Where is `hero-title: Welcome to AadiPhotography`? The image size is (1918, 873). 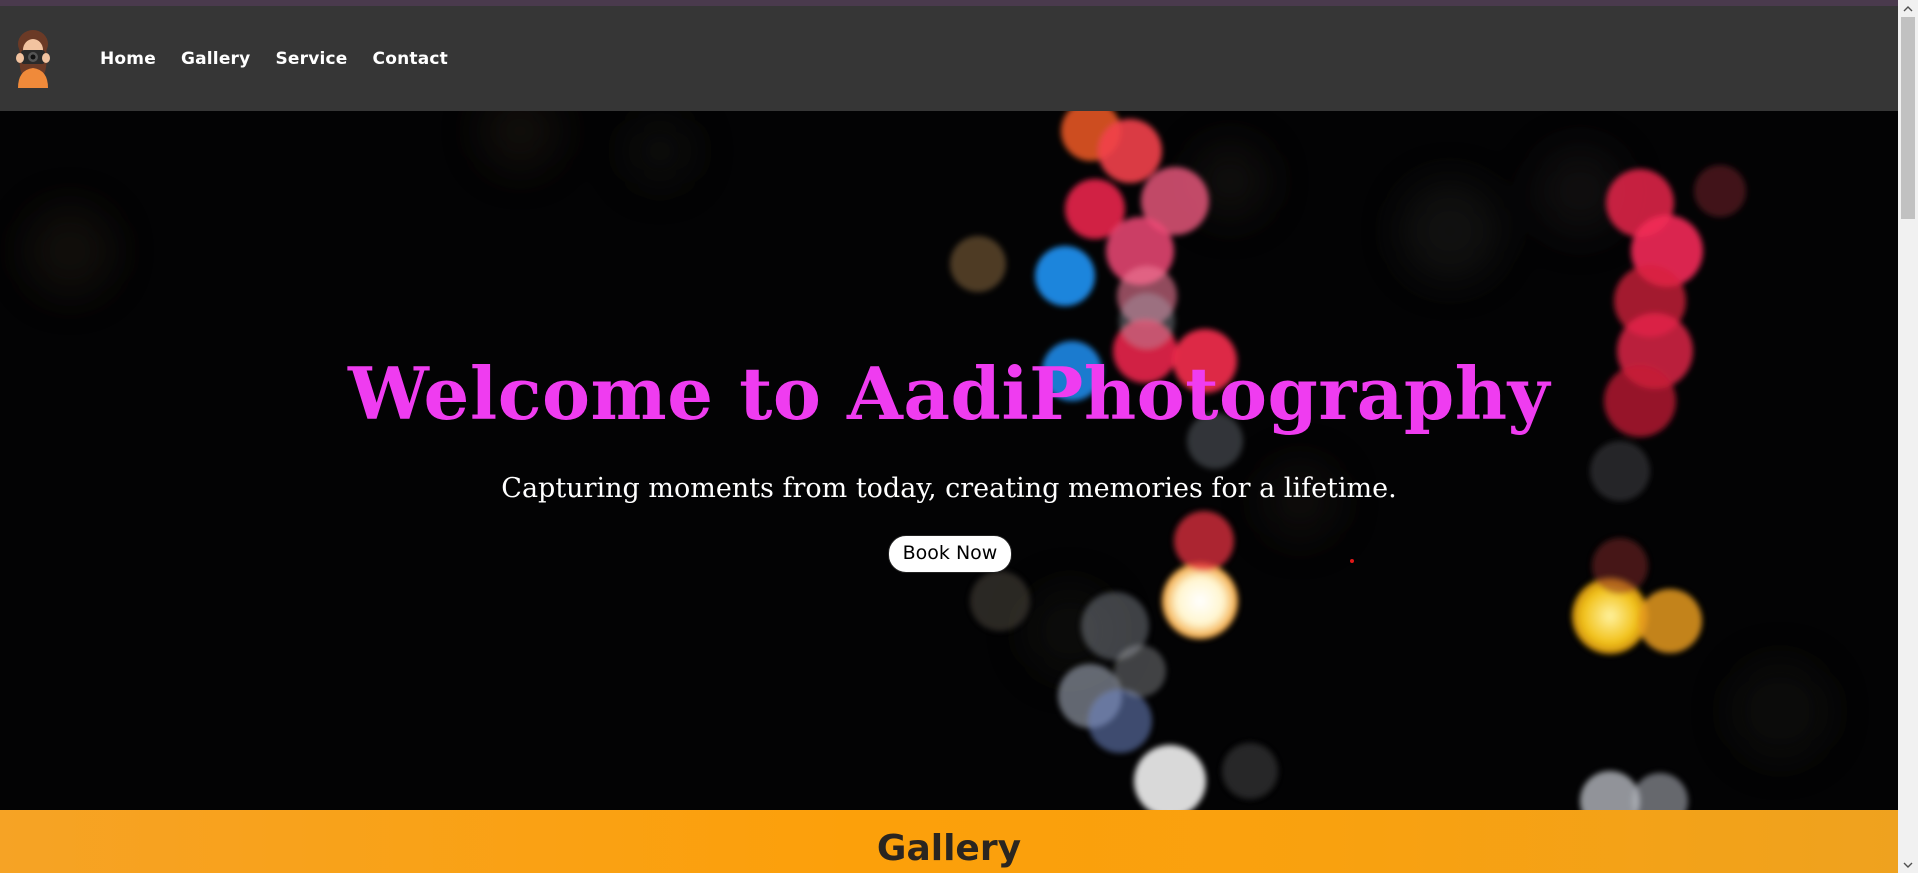
hero-title: Welcome to AadiPhotography is located at coordinates (949, 393).